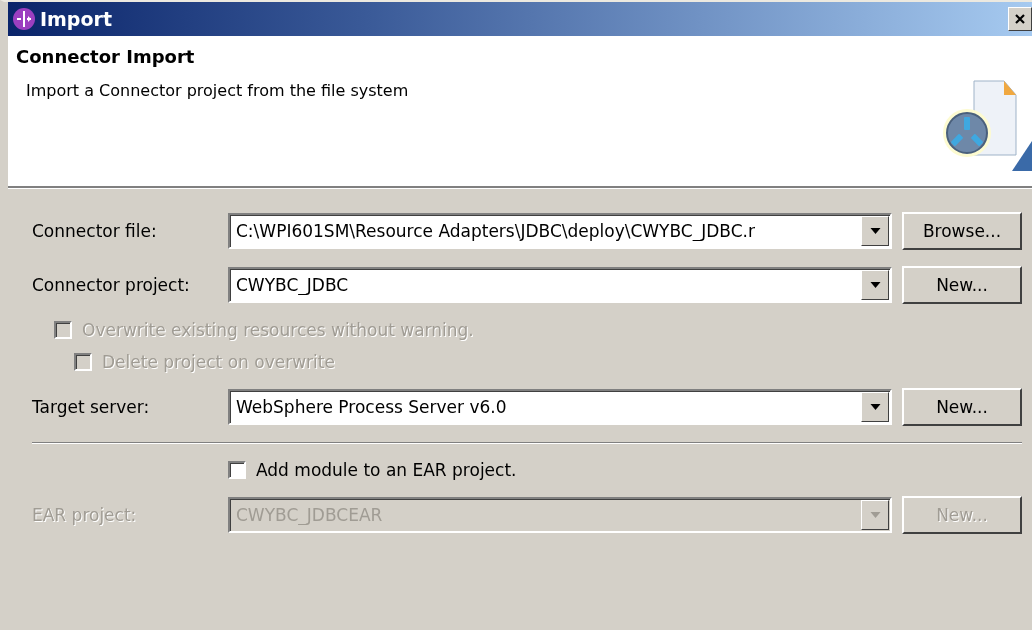  What do you see at coordinates (91, 407) in the screenshot?
I see `field-label: Target server:` at bounding box center [91, 407].